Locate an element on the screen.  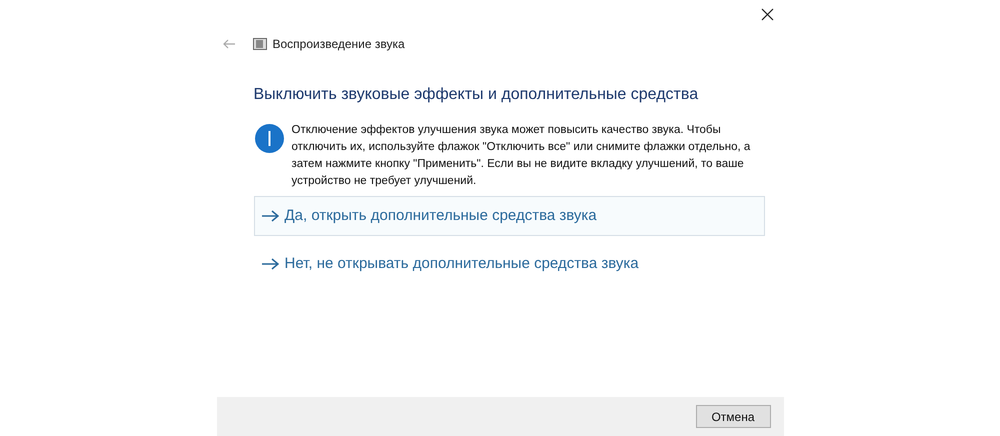
info-icon is located at coordinates (269, 138).